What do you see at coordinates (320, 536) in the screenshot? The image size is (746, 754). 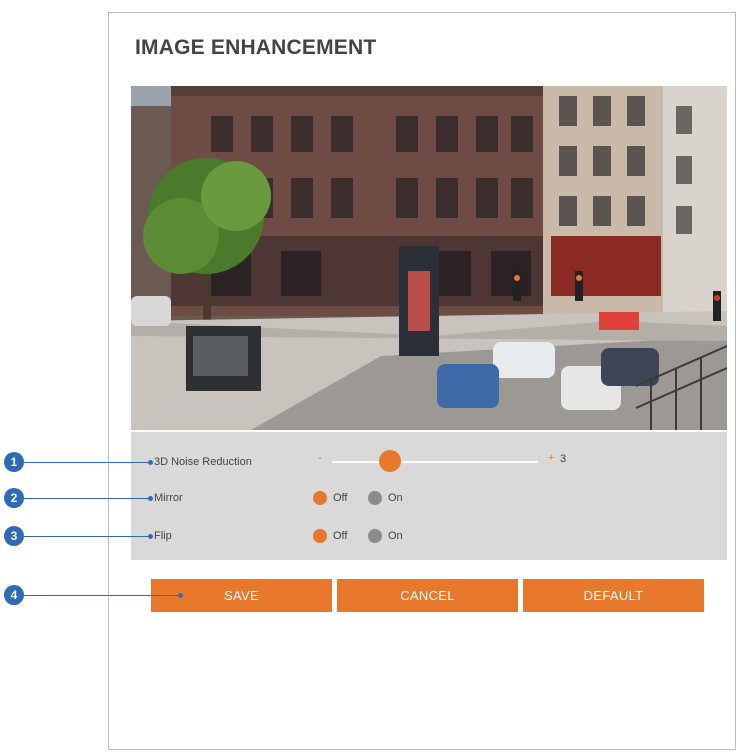 I see `flip-off-radio` at bounding box center [320, 536].